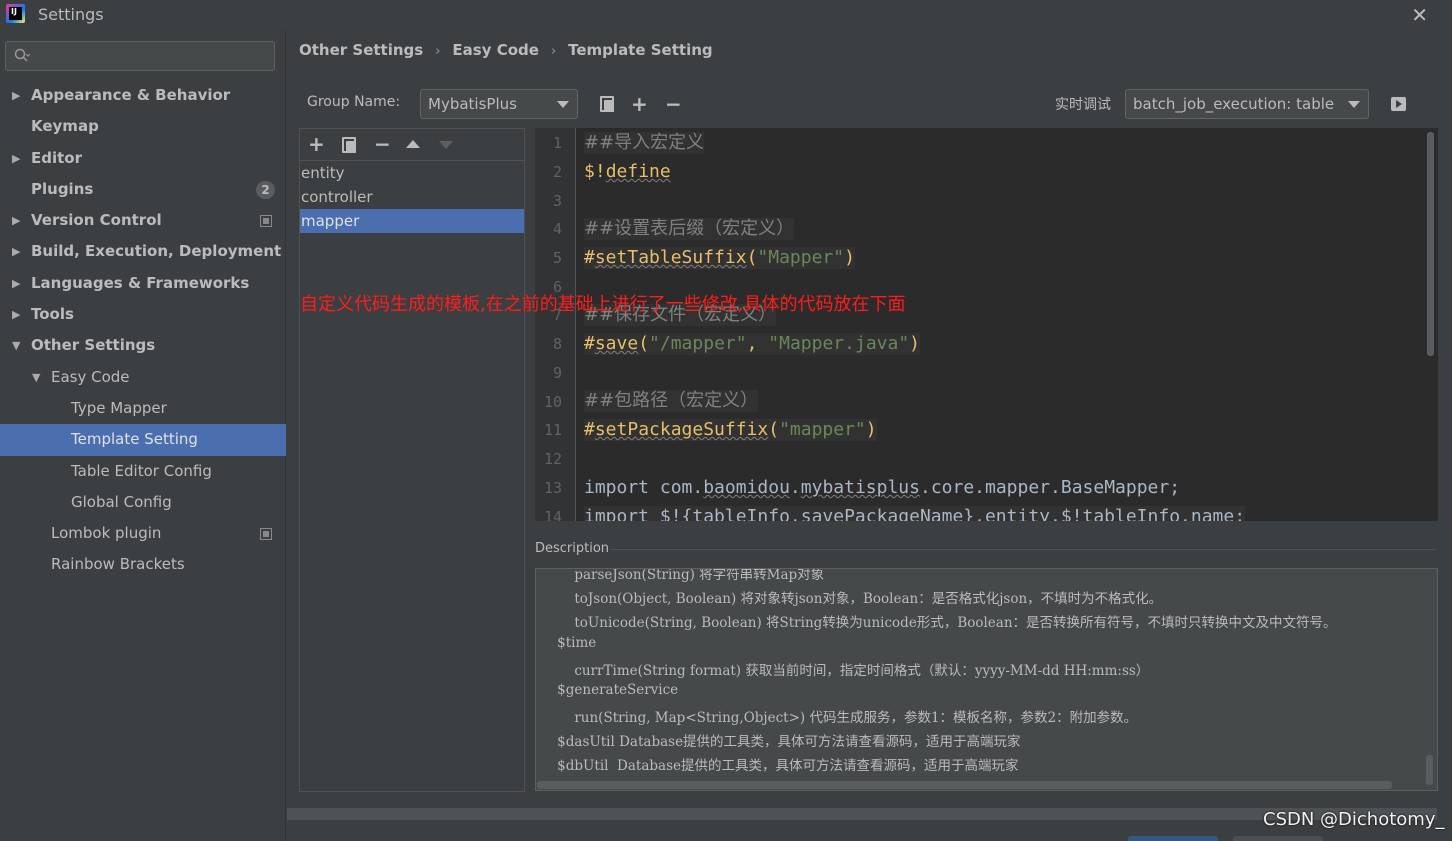 The height and width of the screenshot is (841, 1452). What do you see at coordinates (1173, 838) in the screenshot?
I see `ok-button` at bounding box center [1173, 838].